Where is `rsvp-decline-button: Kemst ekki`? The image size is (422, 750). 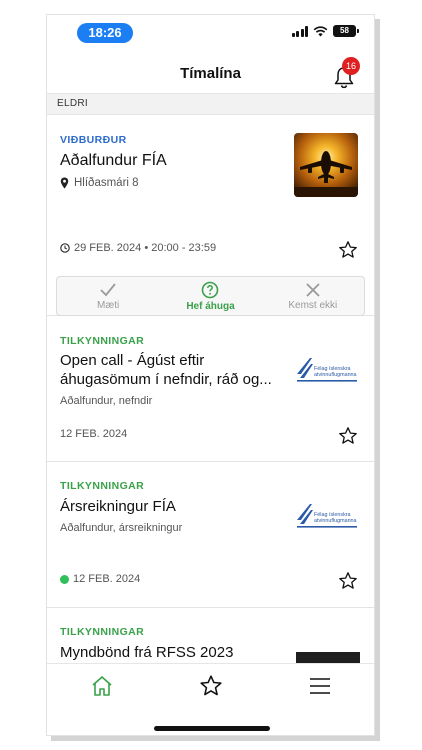
rsvp-decline-button: Kemst ekki is located at coordinates (313, 296).